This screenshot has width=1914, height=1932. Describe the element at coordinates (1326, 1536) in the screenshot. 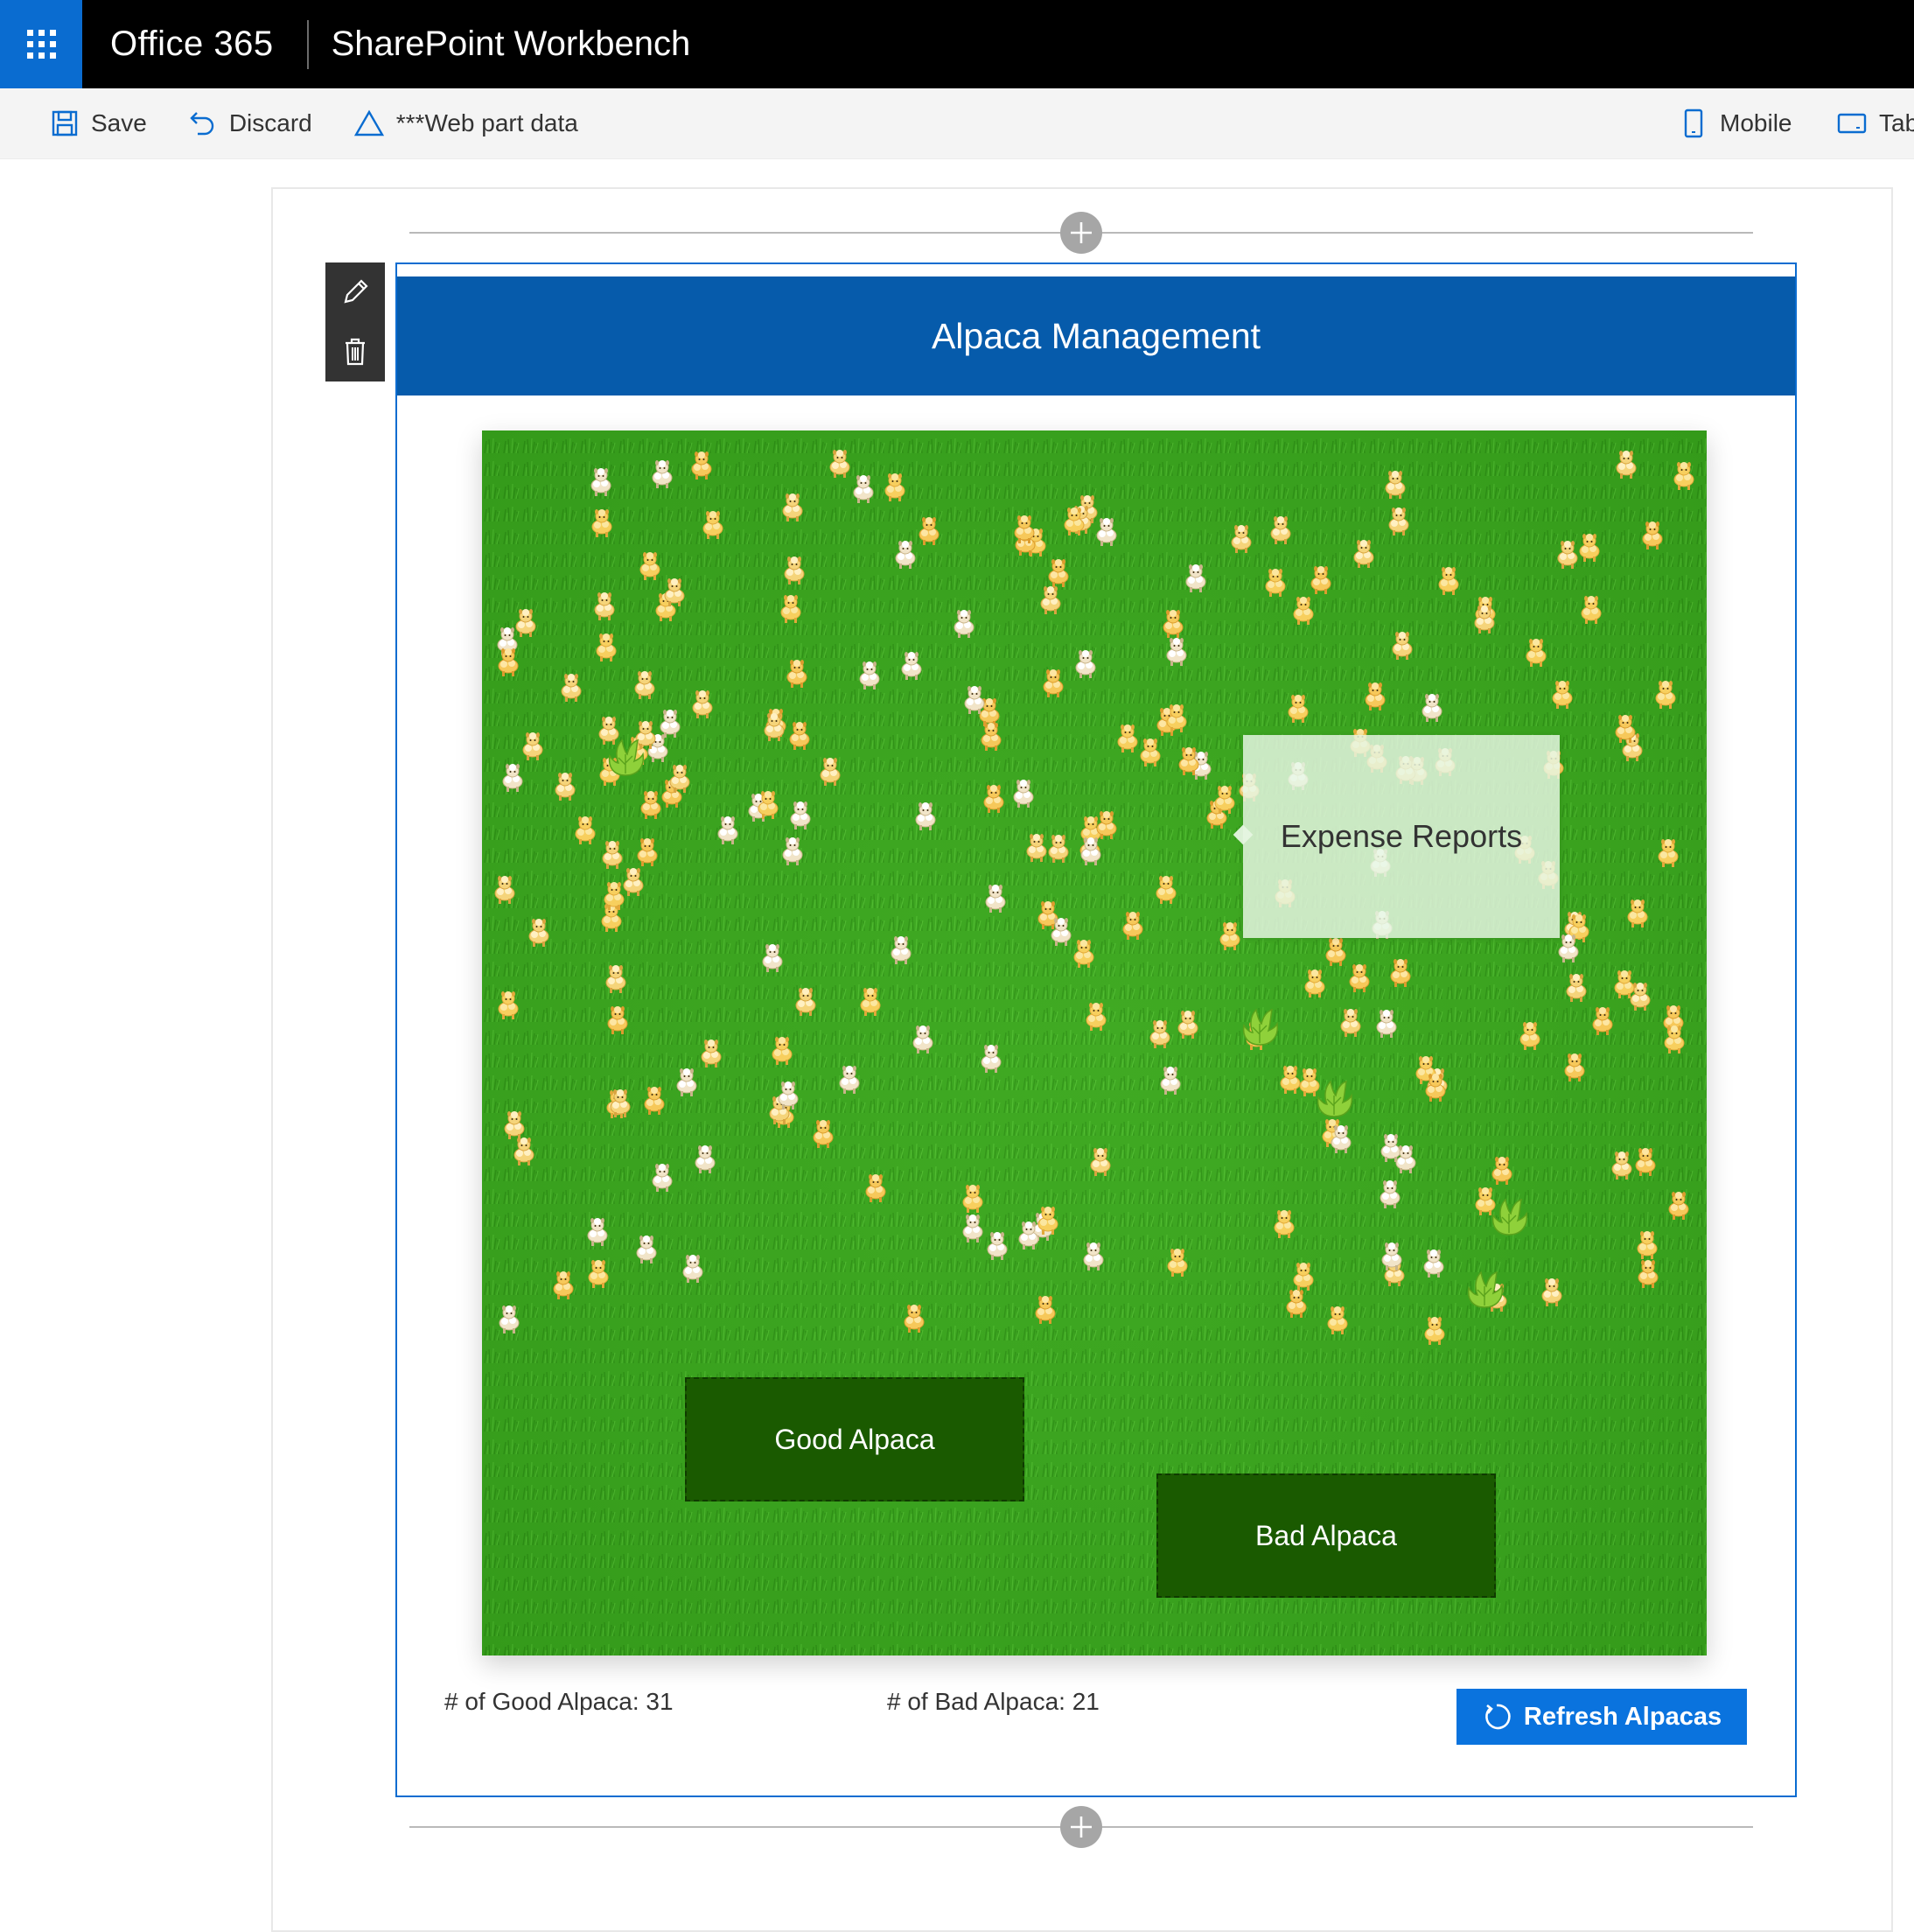

I see `bad-alpaca-dropzone: Bad Alpaca` at that location.